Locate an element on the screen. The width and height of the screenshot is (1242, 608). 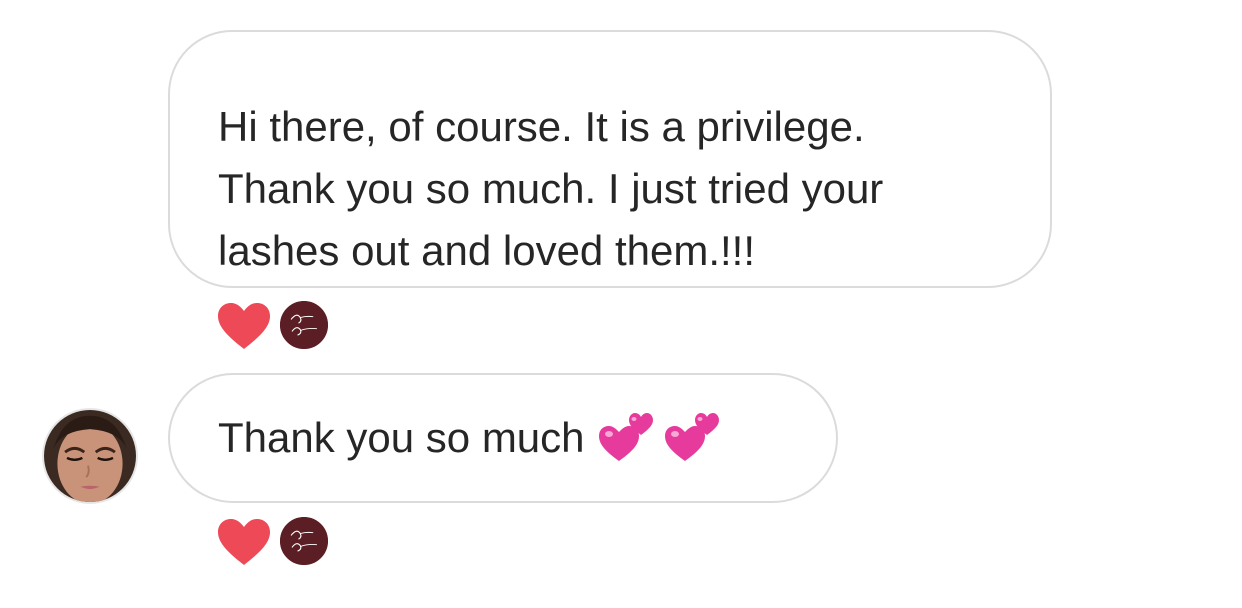
message-2-text: Thank you so much is located at coordinates (401, 437).